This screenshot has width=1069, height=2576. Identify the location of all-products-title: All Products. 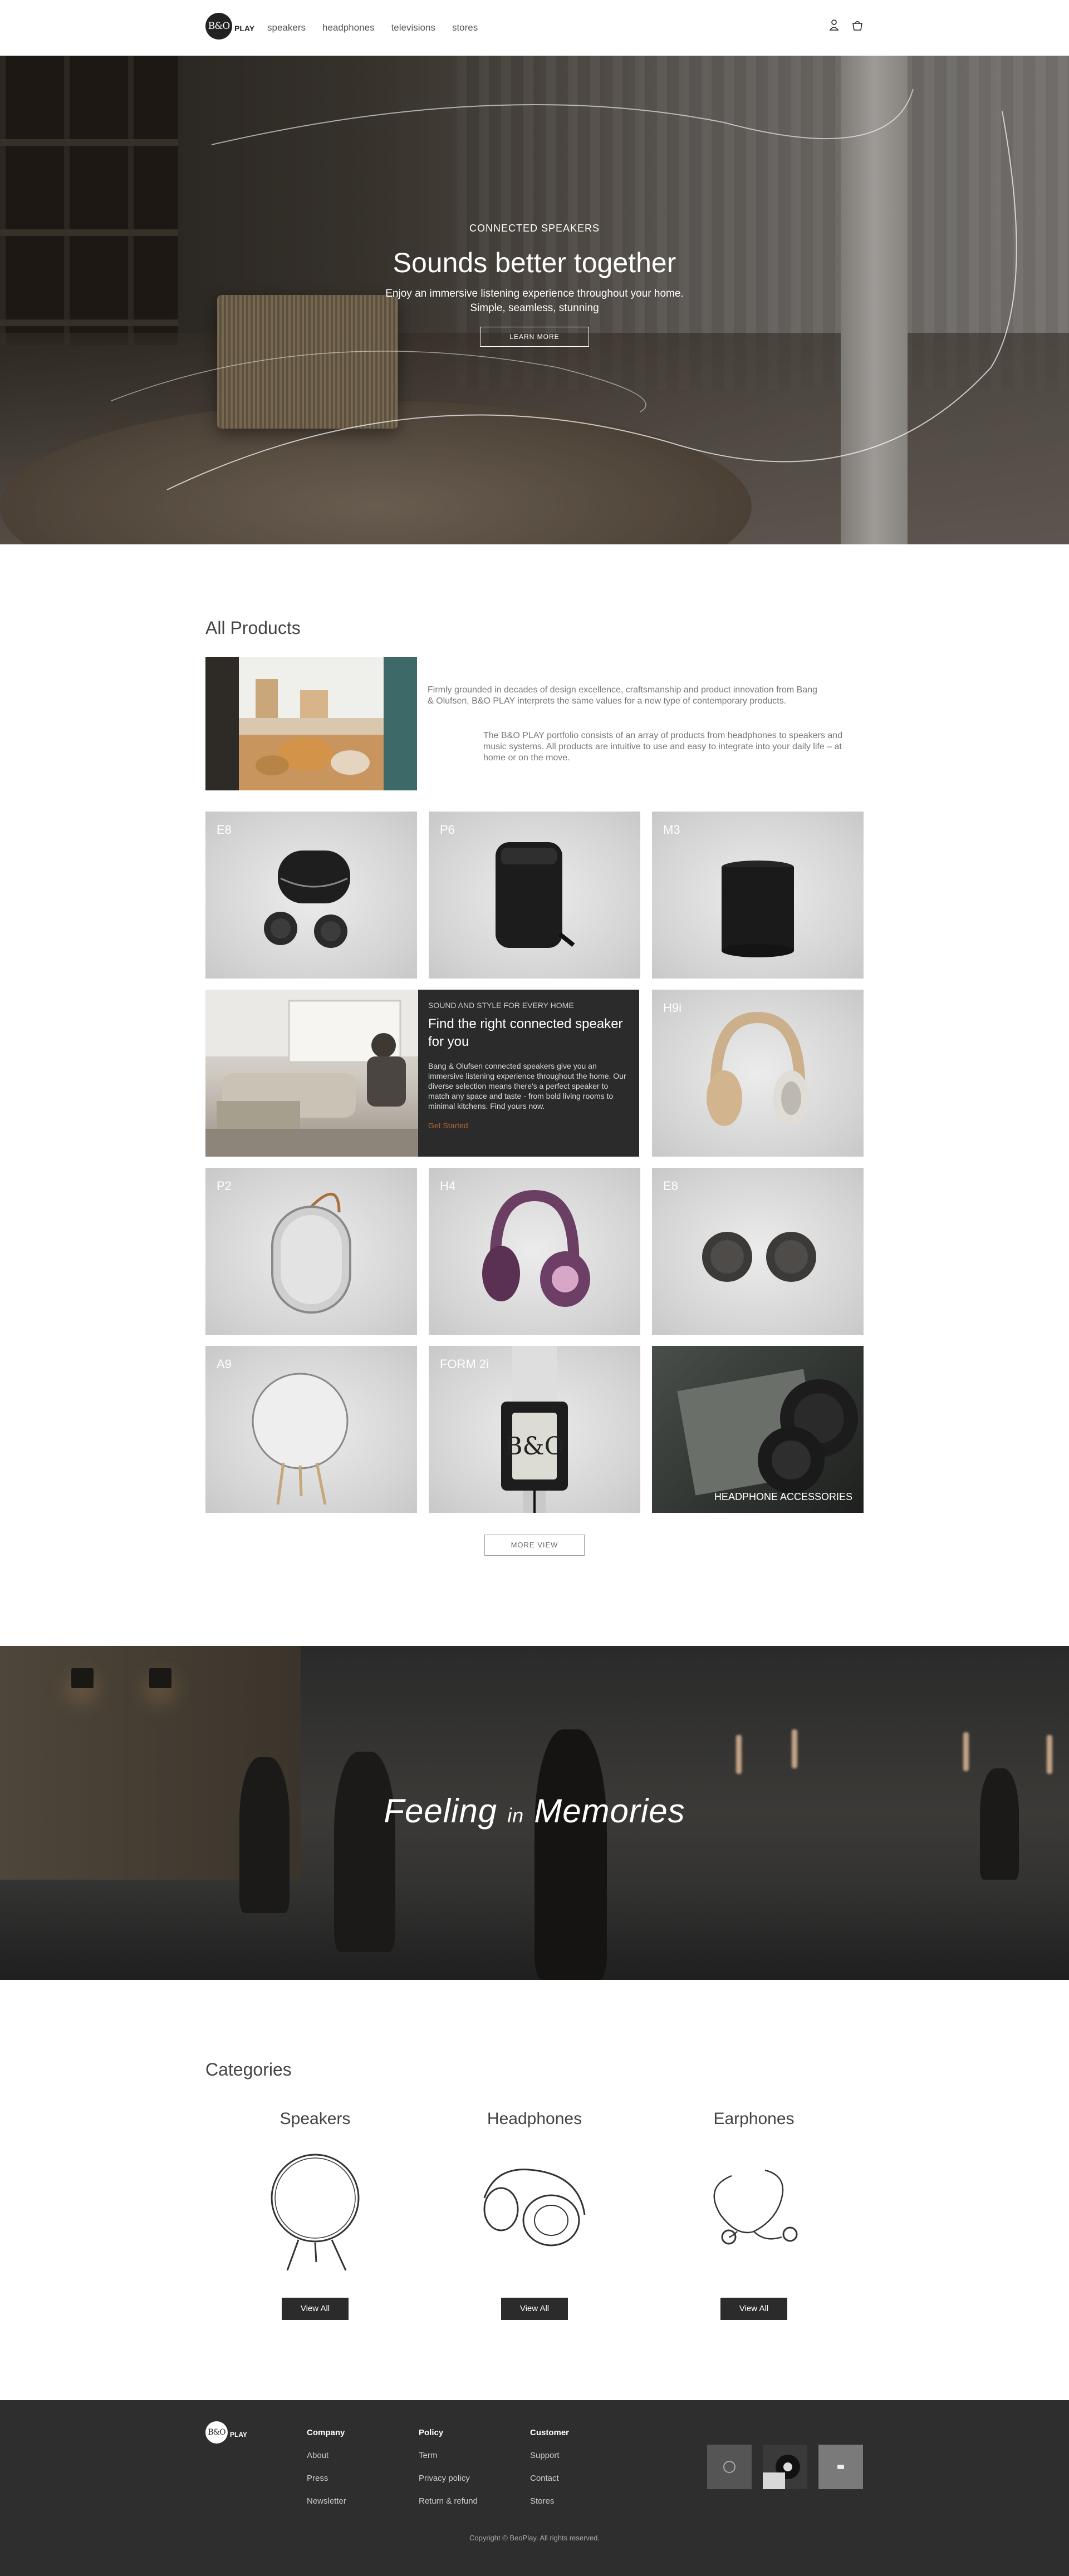
(253, 628).